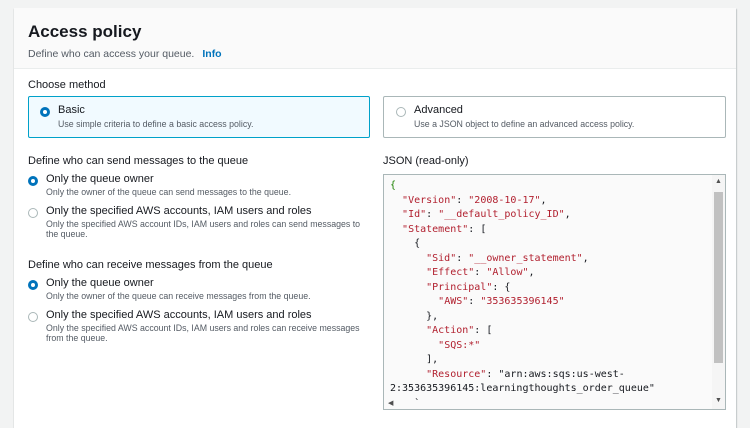 Image resolution: width=750 pixels, height=428 pixels. Describe the element at coordinates (718, 181) in the screenshot. I see `scroll-up-icon: ▲` at that location.